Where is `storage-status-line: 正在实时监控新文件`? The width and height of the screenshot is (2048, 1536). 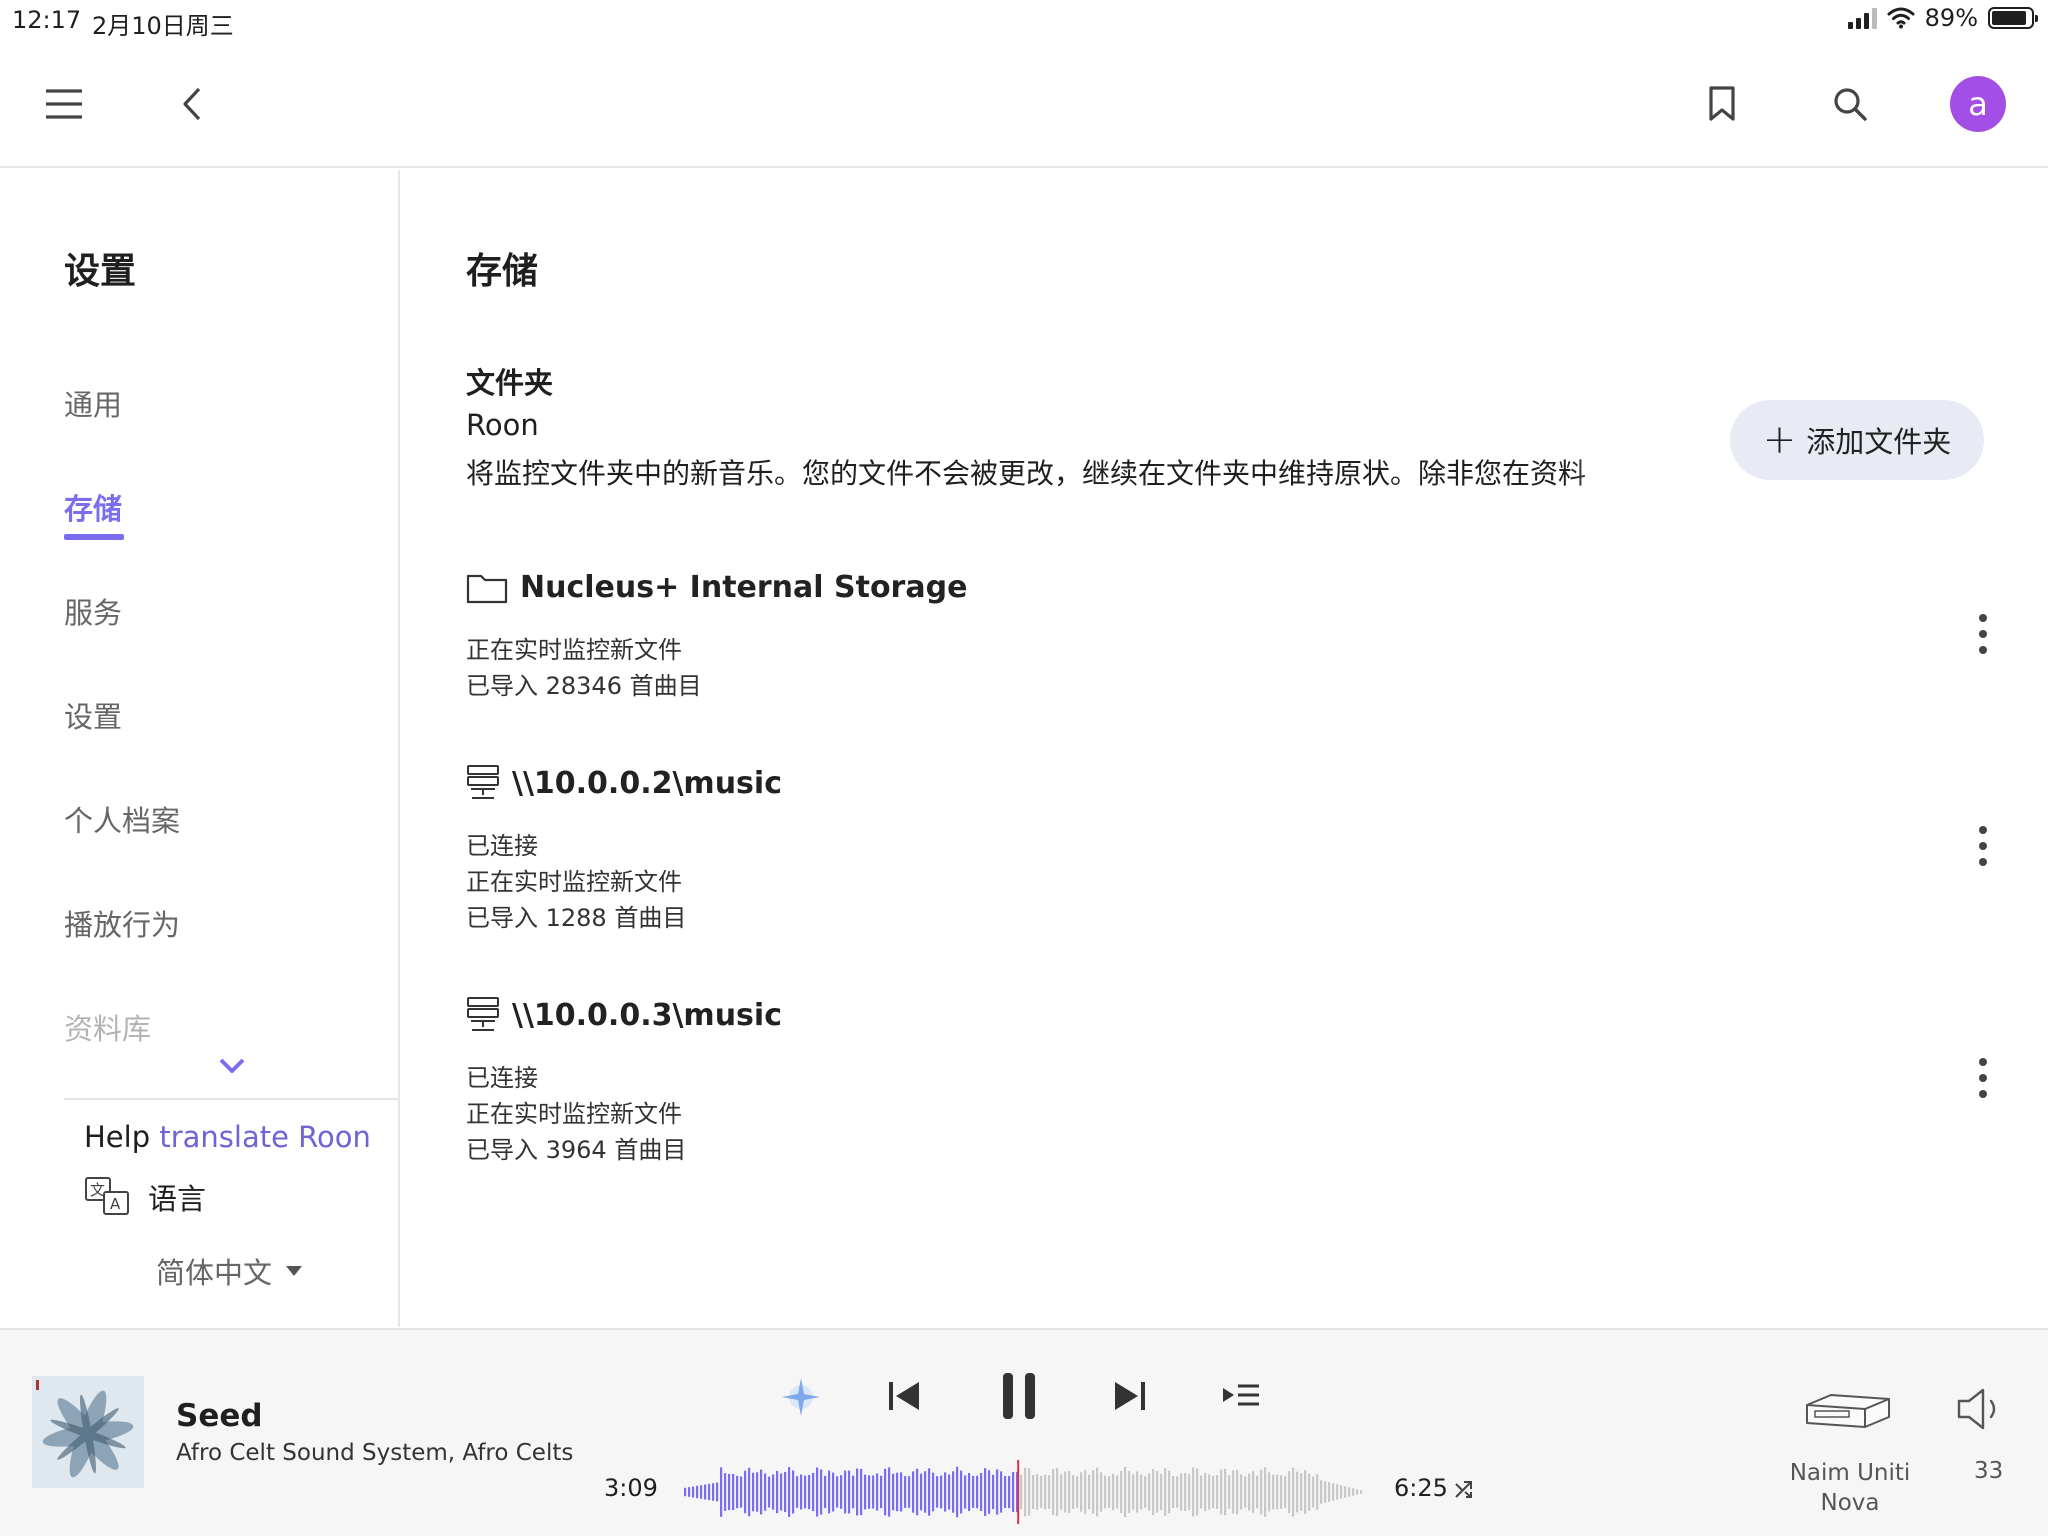 storage-status-line: 正在实时监控新文件 is located at coordinates (574, 1114).